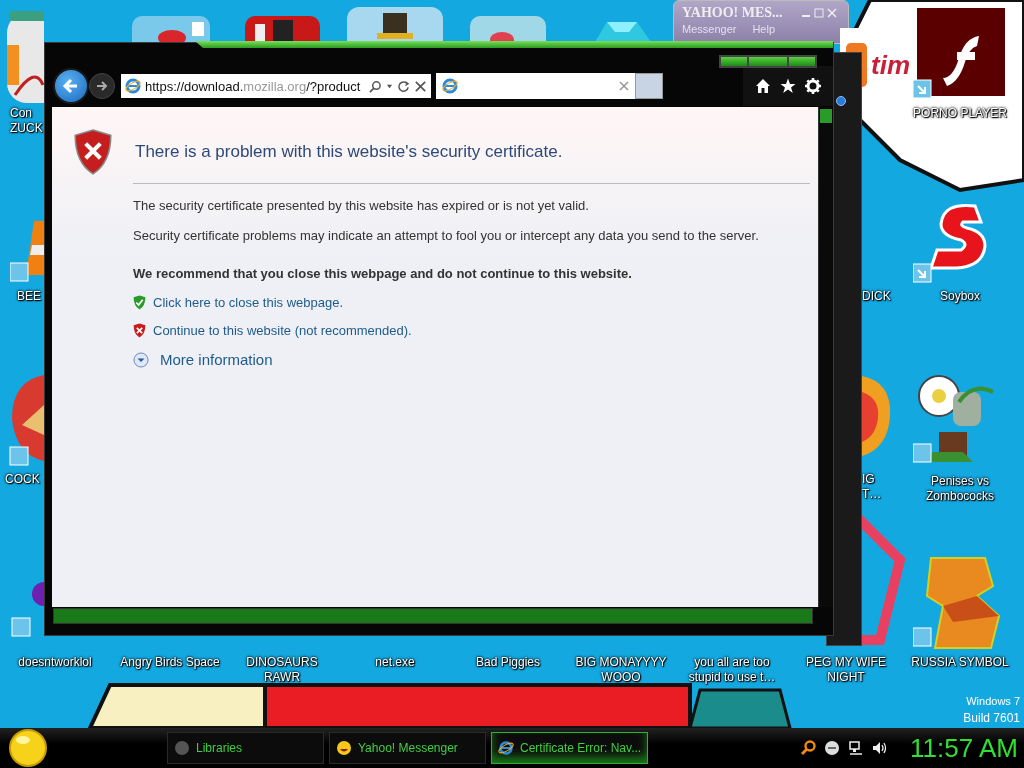 This screenshot has height=768, width=1024. Describe the element at coordinates (788, 86) in the screenshot. I see `star-icon` at that location.